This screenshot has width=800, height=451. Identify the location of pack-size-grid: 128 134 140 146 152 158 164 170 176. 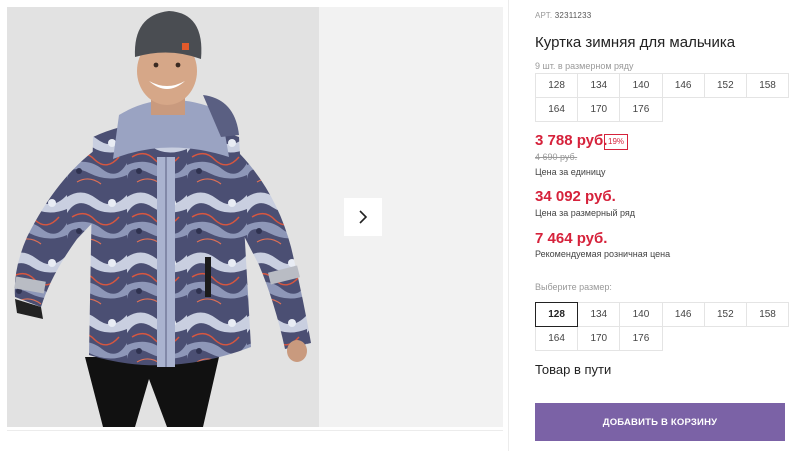
(662, 97).